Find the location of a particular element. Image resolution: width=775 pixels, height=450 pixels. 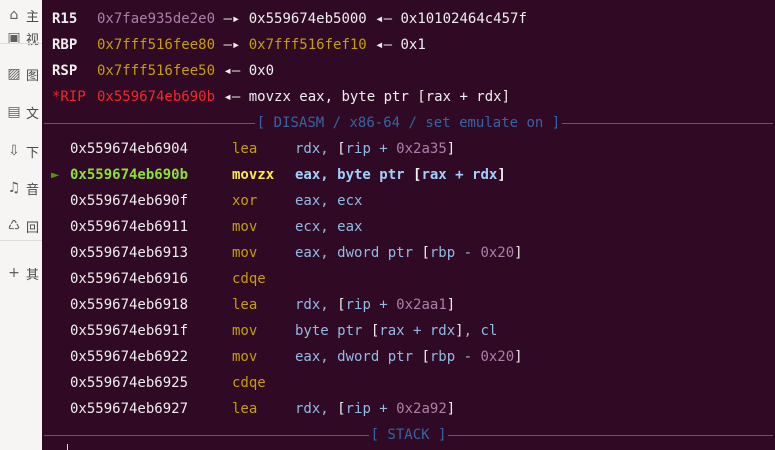

register-chain-part: 0x559674eb690b is located at coordinates (156, 97).